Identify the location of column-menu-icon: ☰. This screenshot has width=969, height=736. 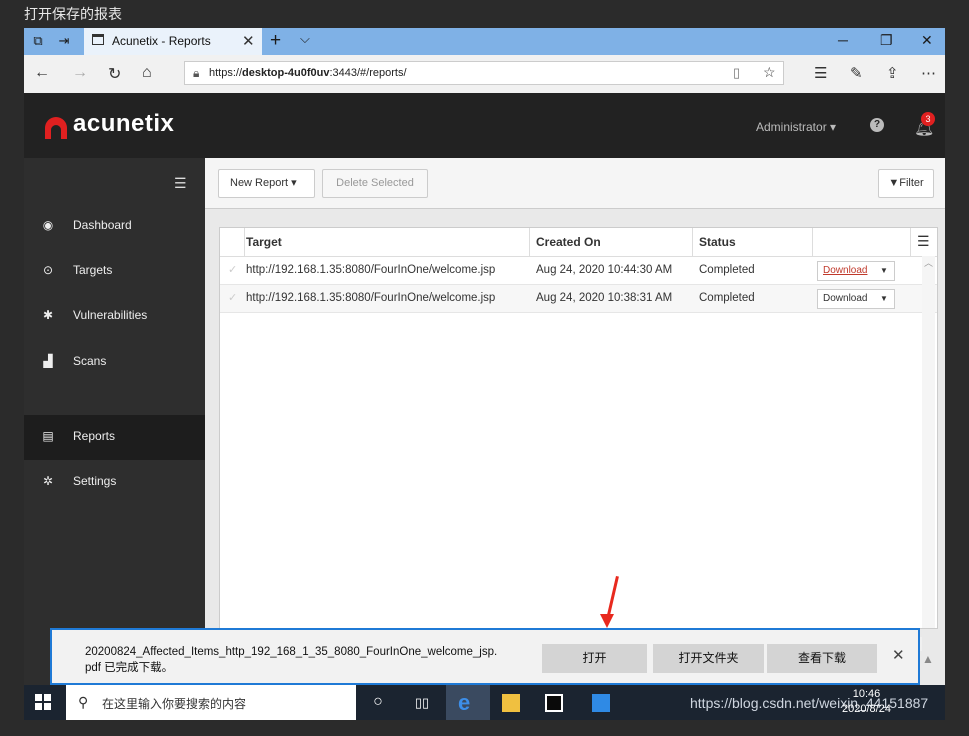
(923, 241).